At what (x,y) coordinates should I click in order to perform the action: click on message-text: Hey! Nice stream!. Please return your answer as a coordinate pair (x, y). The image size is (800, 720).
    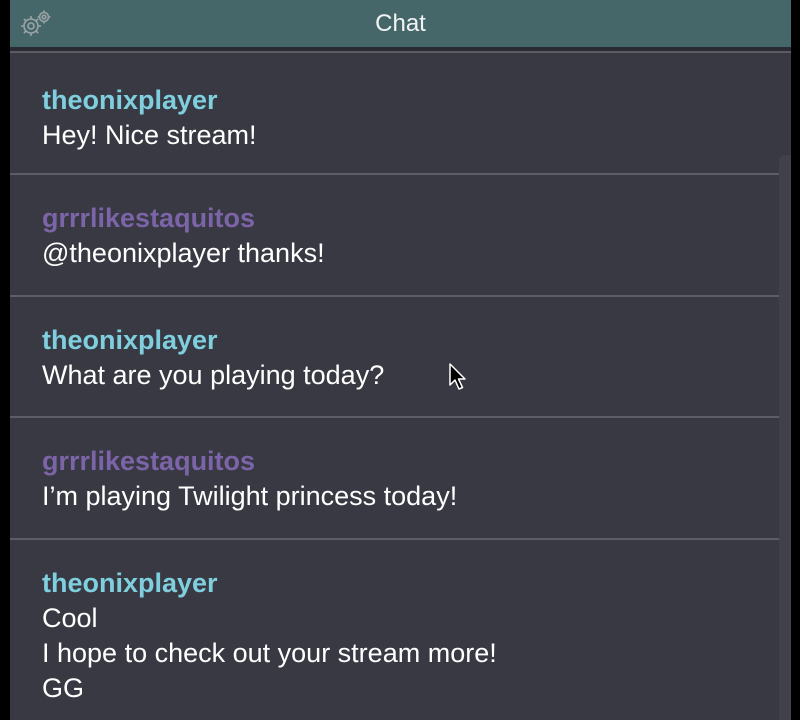
    Looking at the image, I should click on (149, 135).